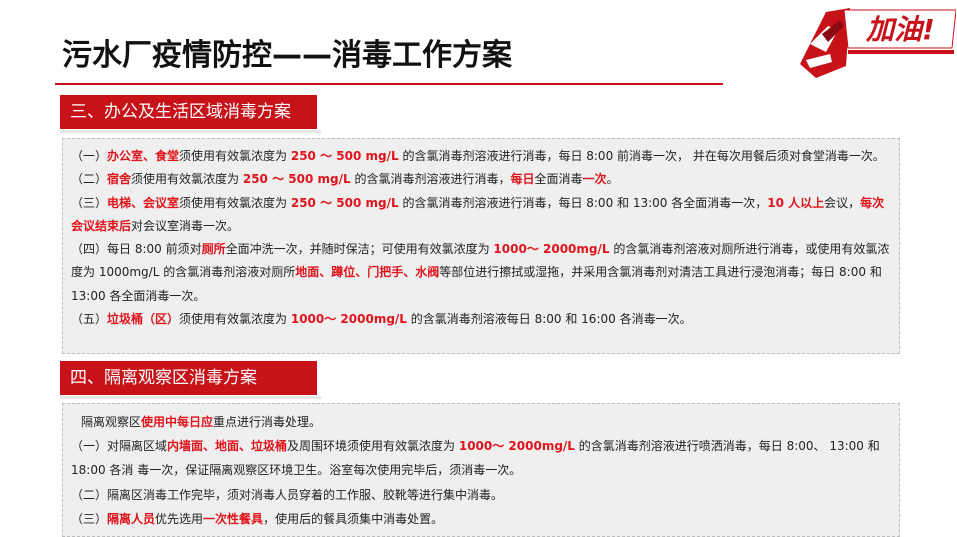 This screenshot has height=537, width=957. Describe the element at coordinates (389, 84) in the screenshot. I see `title-underline` at that location.